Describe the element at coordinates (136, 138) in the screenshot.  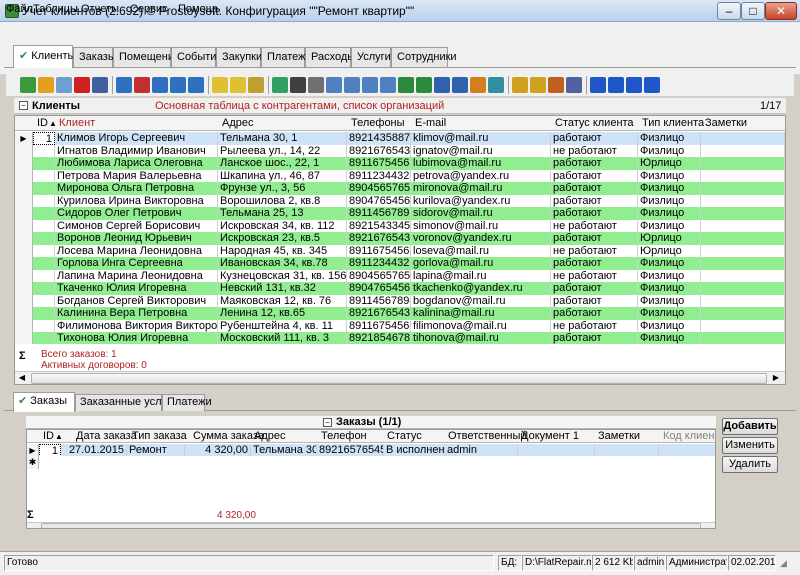
I see `table-cell: Климов Игорь Сергеевич` at that location.